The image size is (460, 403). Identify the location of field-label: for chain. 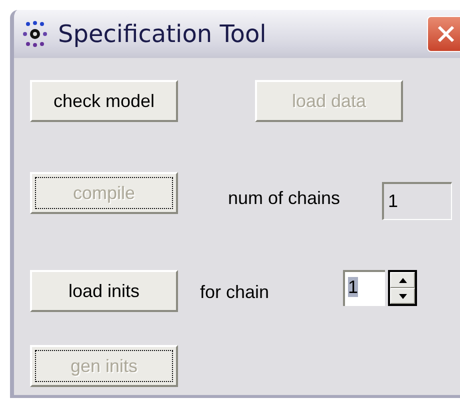
(235, 292).